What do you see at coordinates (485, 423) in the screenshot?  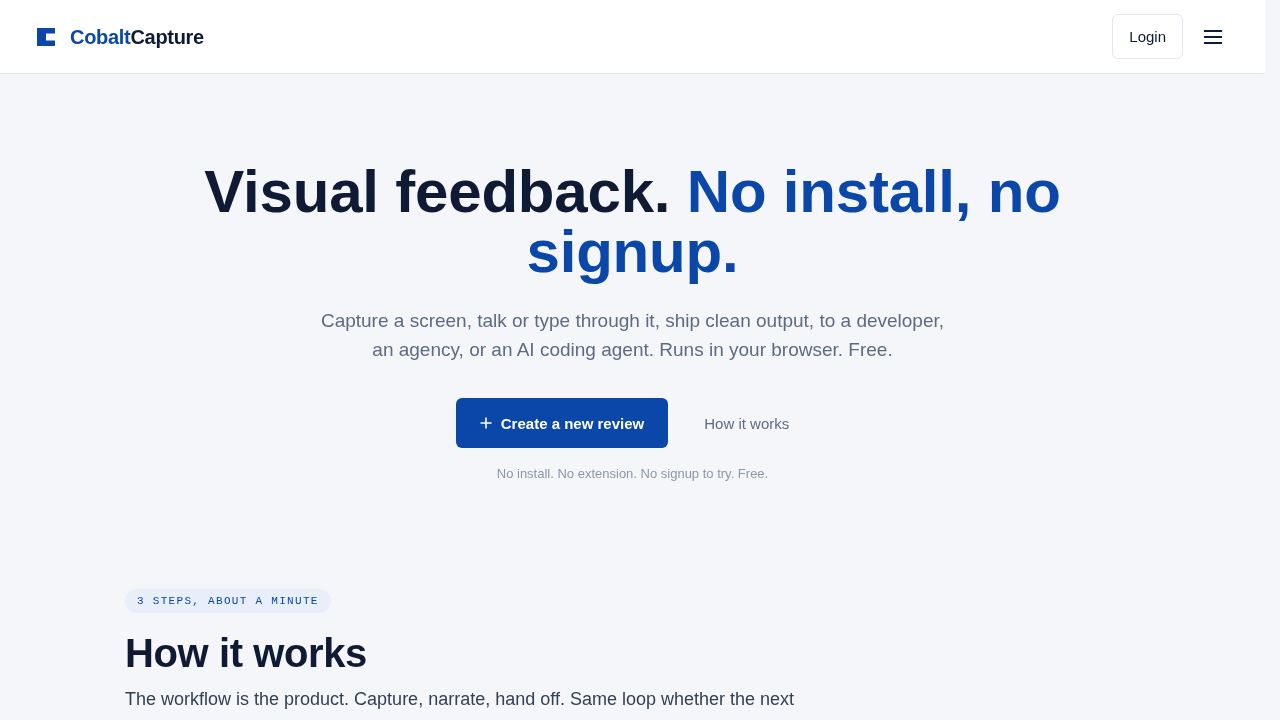 I see `plus-icon` at bounding box center [485, 423].